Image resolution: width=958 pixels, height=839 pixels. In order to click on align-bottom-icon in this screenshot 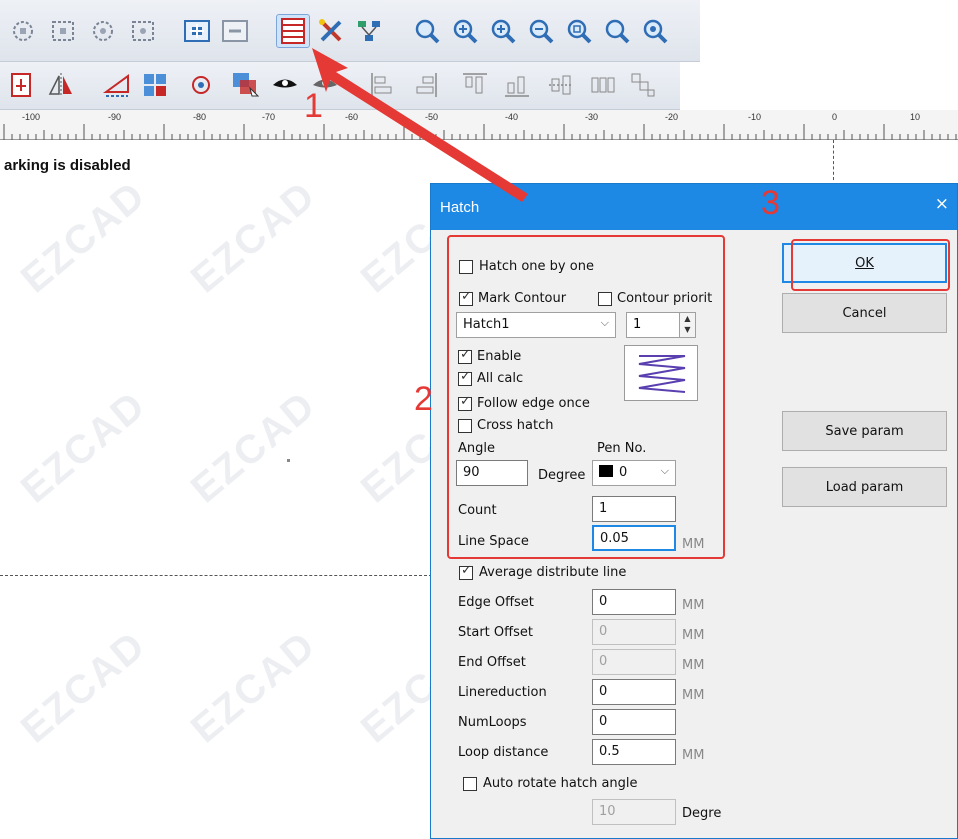, I will do `click(517, 85)`.